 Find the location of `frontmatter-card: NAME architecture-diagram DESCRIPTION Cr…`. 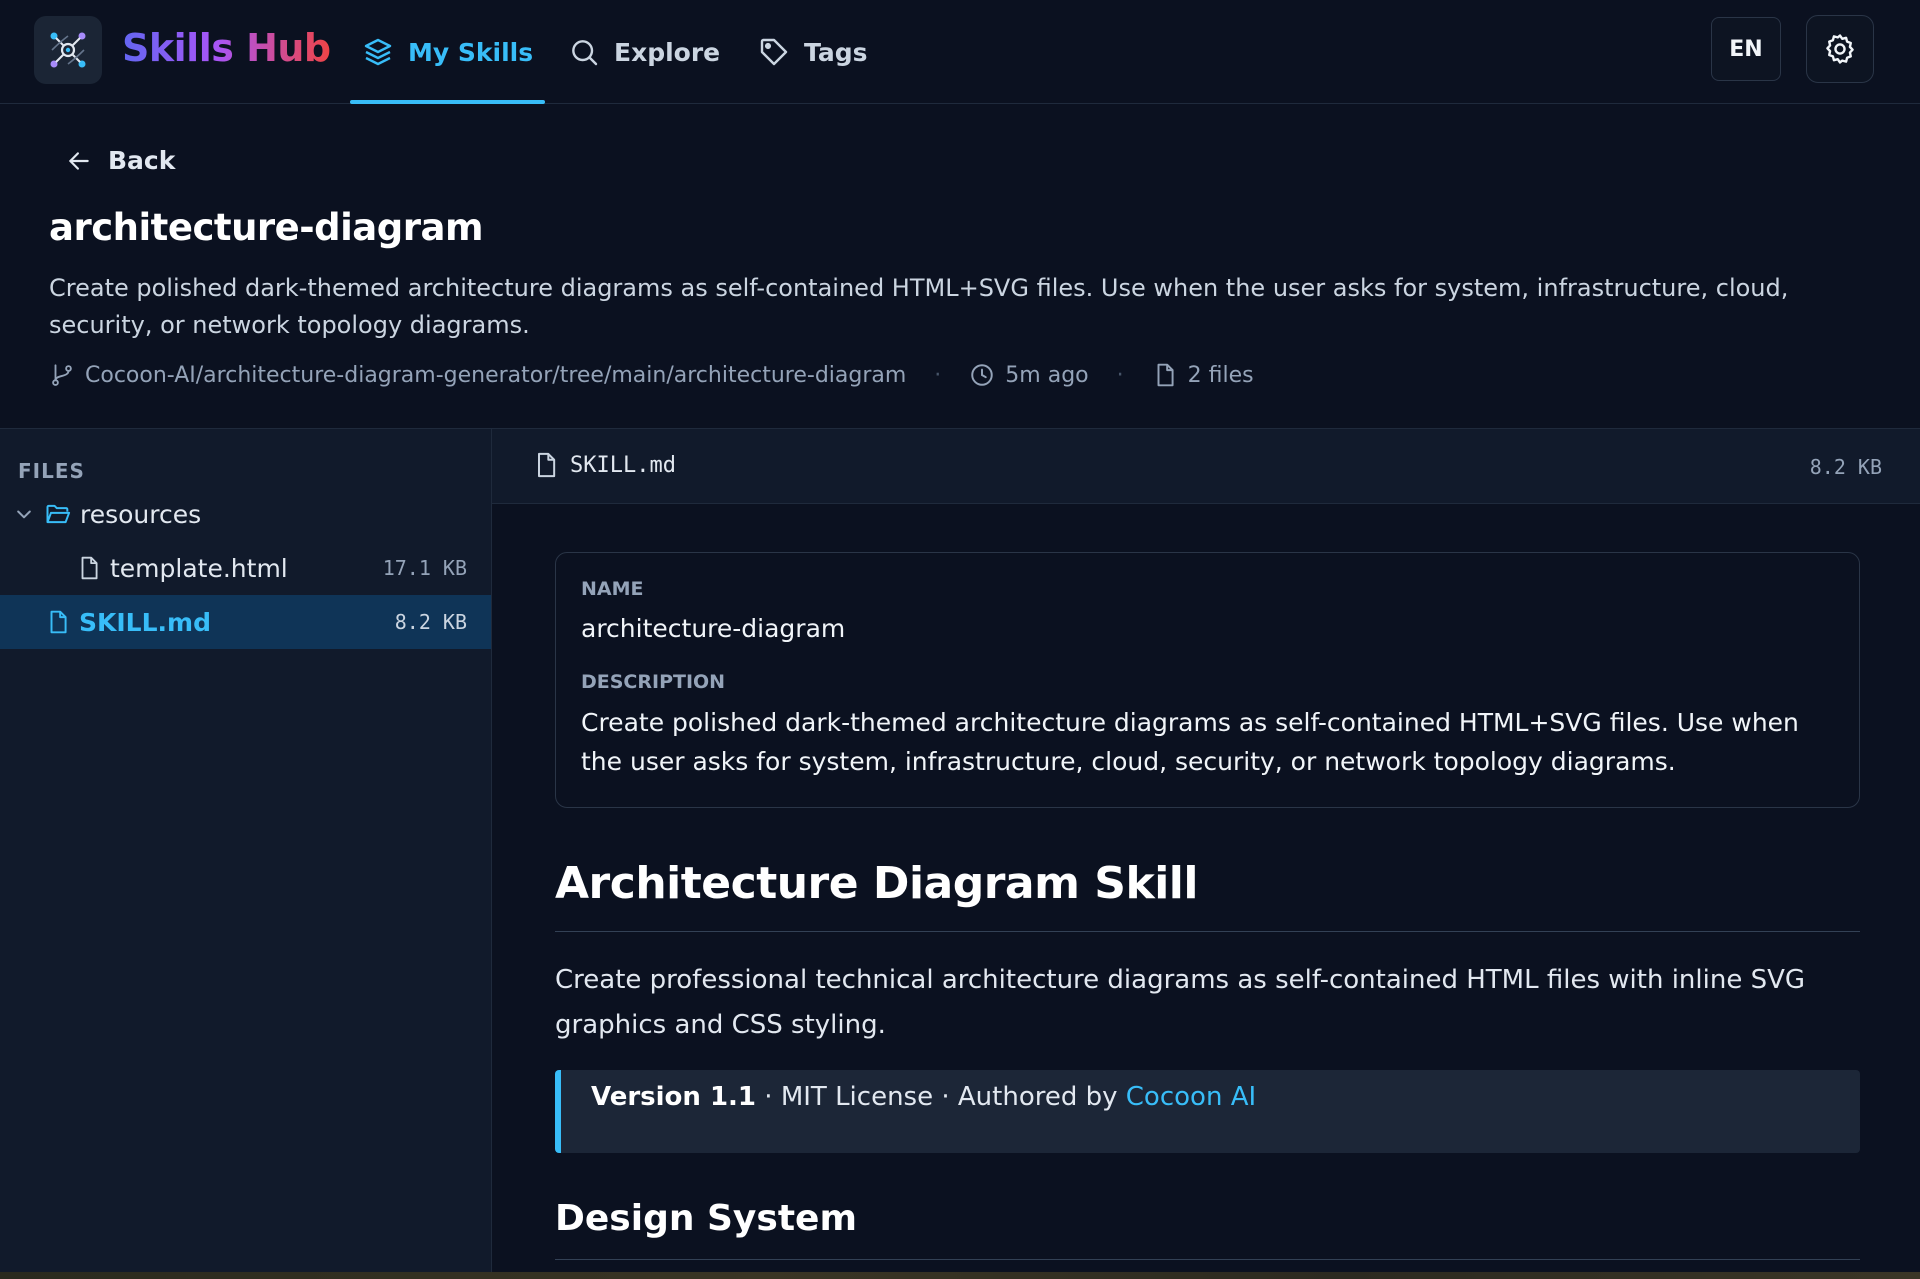

frontmatter-card: NAME architecture-diagram DESCRIPTION Cr… is located at coordinates (1207, 680).